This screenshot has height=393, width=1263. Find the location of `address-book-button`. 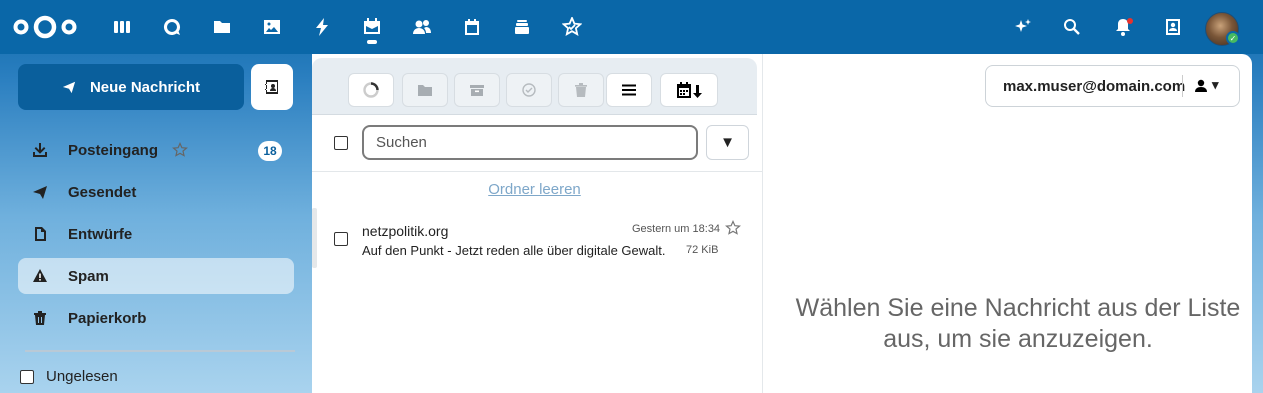

address-book-button is located at coordinates (272, 87).